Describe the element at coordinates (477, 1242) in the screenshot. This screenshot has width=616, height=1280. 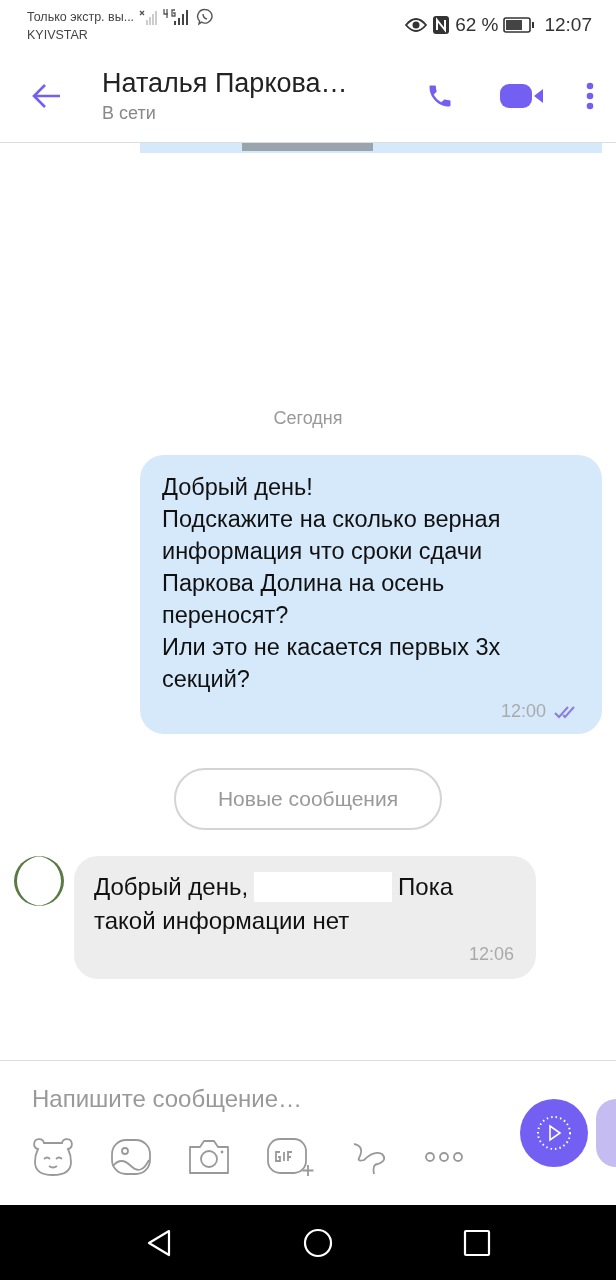
I see `recents-nav-icon` at that location.